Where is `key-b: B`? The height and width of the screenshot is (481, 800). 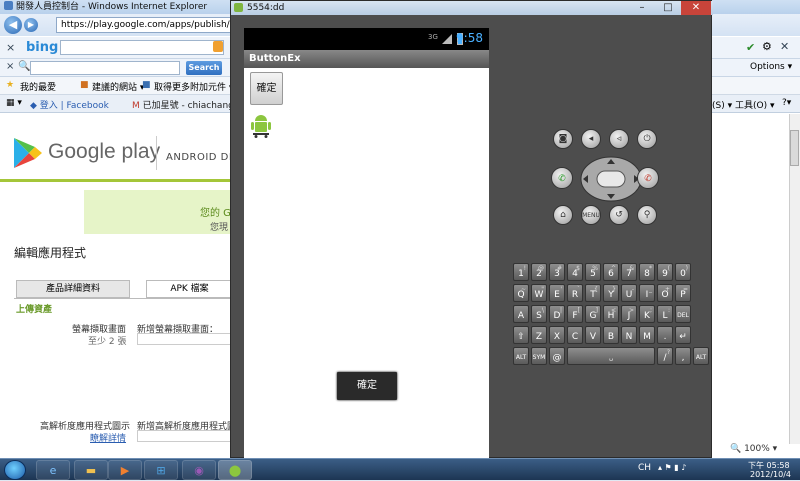 key-b: B is located at coordinates (611, 335).